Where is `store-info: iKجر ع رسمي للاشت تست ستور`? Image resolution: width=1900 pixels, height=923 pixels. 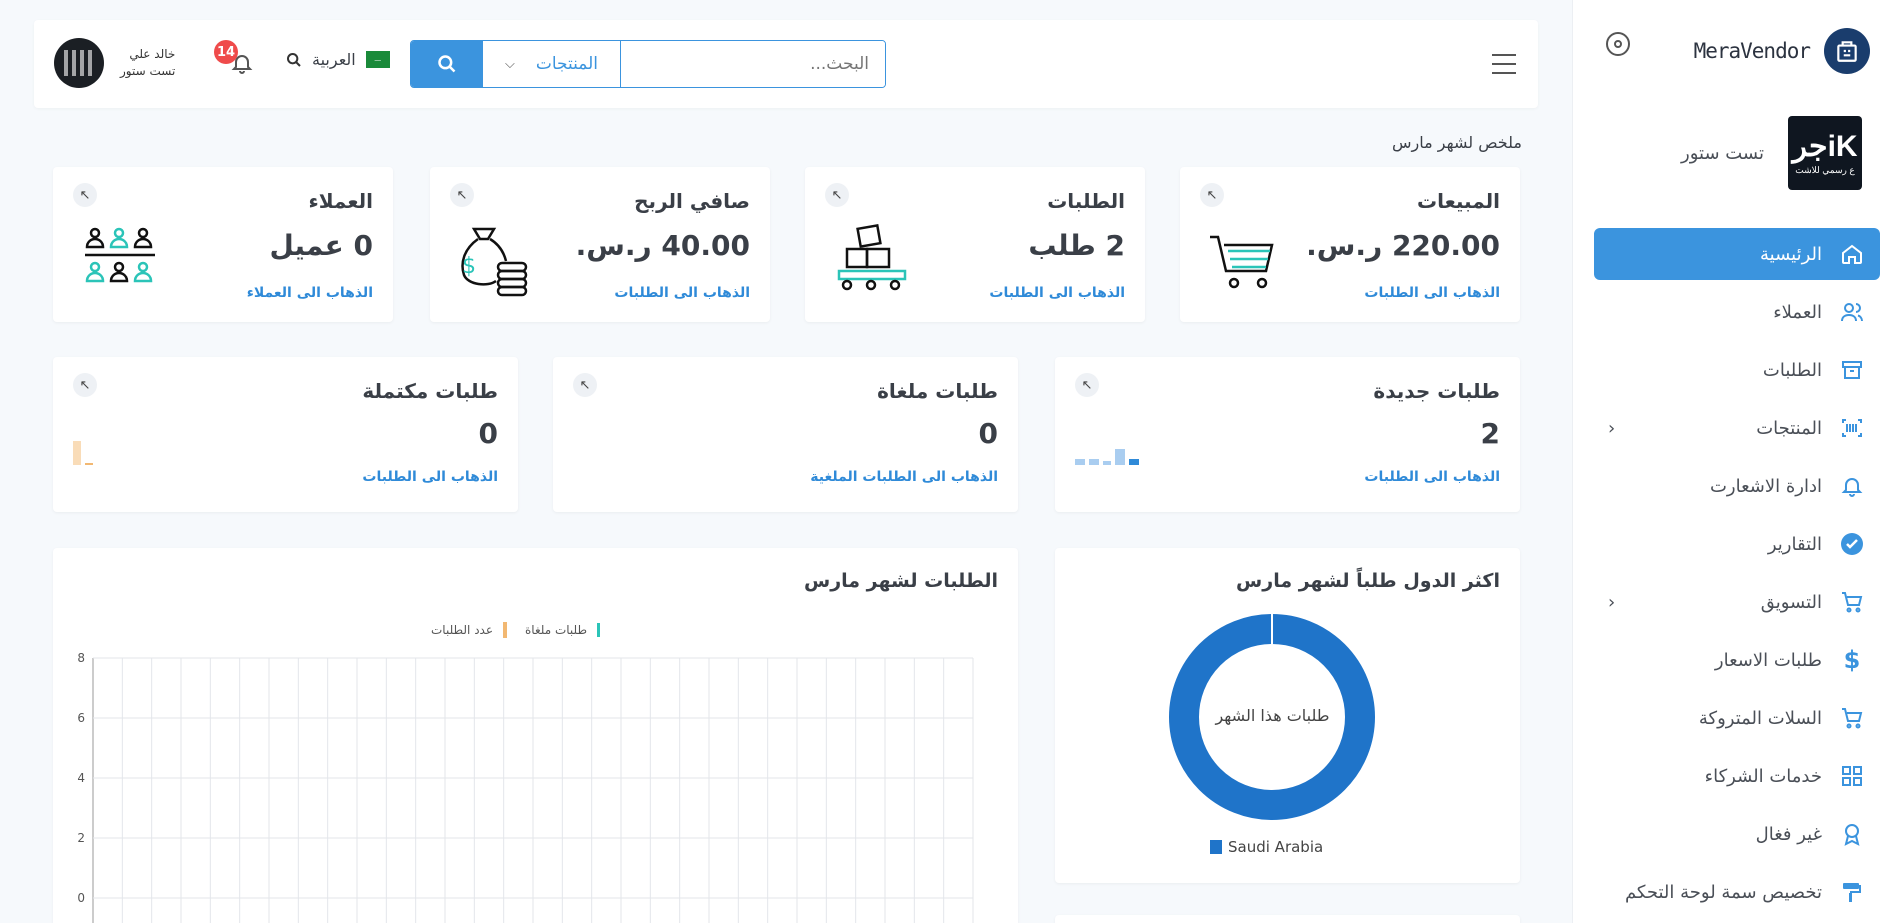 store-info: iKجر ع رسمي للاشت تست ستور is located at coordinates (1771, 153).